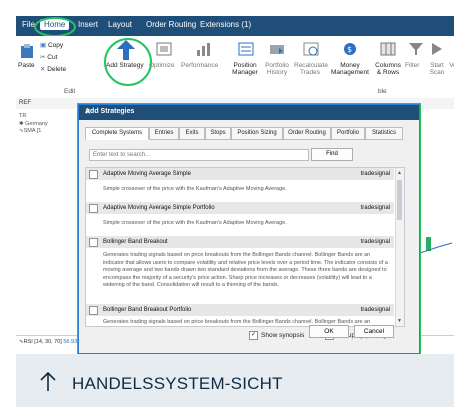 The width and height of the screenshot is (454, 407). Describe the element at coordinates (332, 154) in the screenshot. I see `find-button: Find` at that location.